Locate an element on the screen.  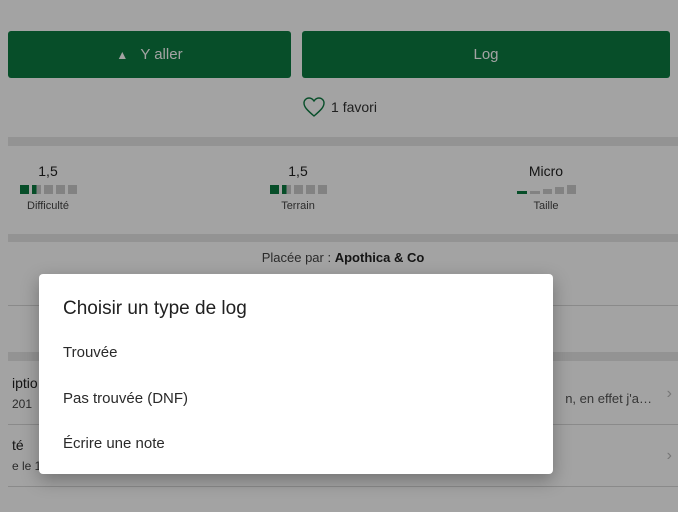
option-found: Trouvée is located at coordinates (90, 352).